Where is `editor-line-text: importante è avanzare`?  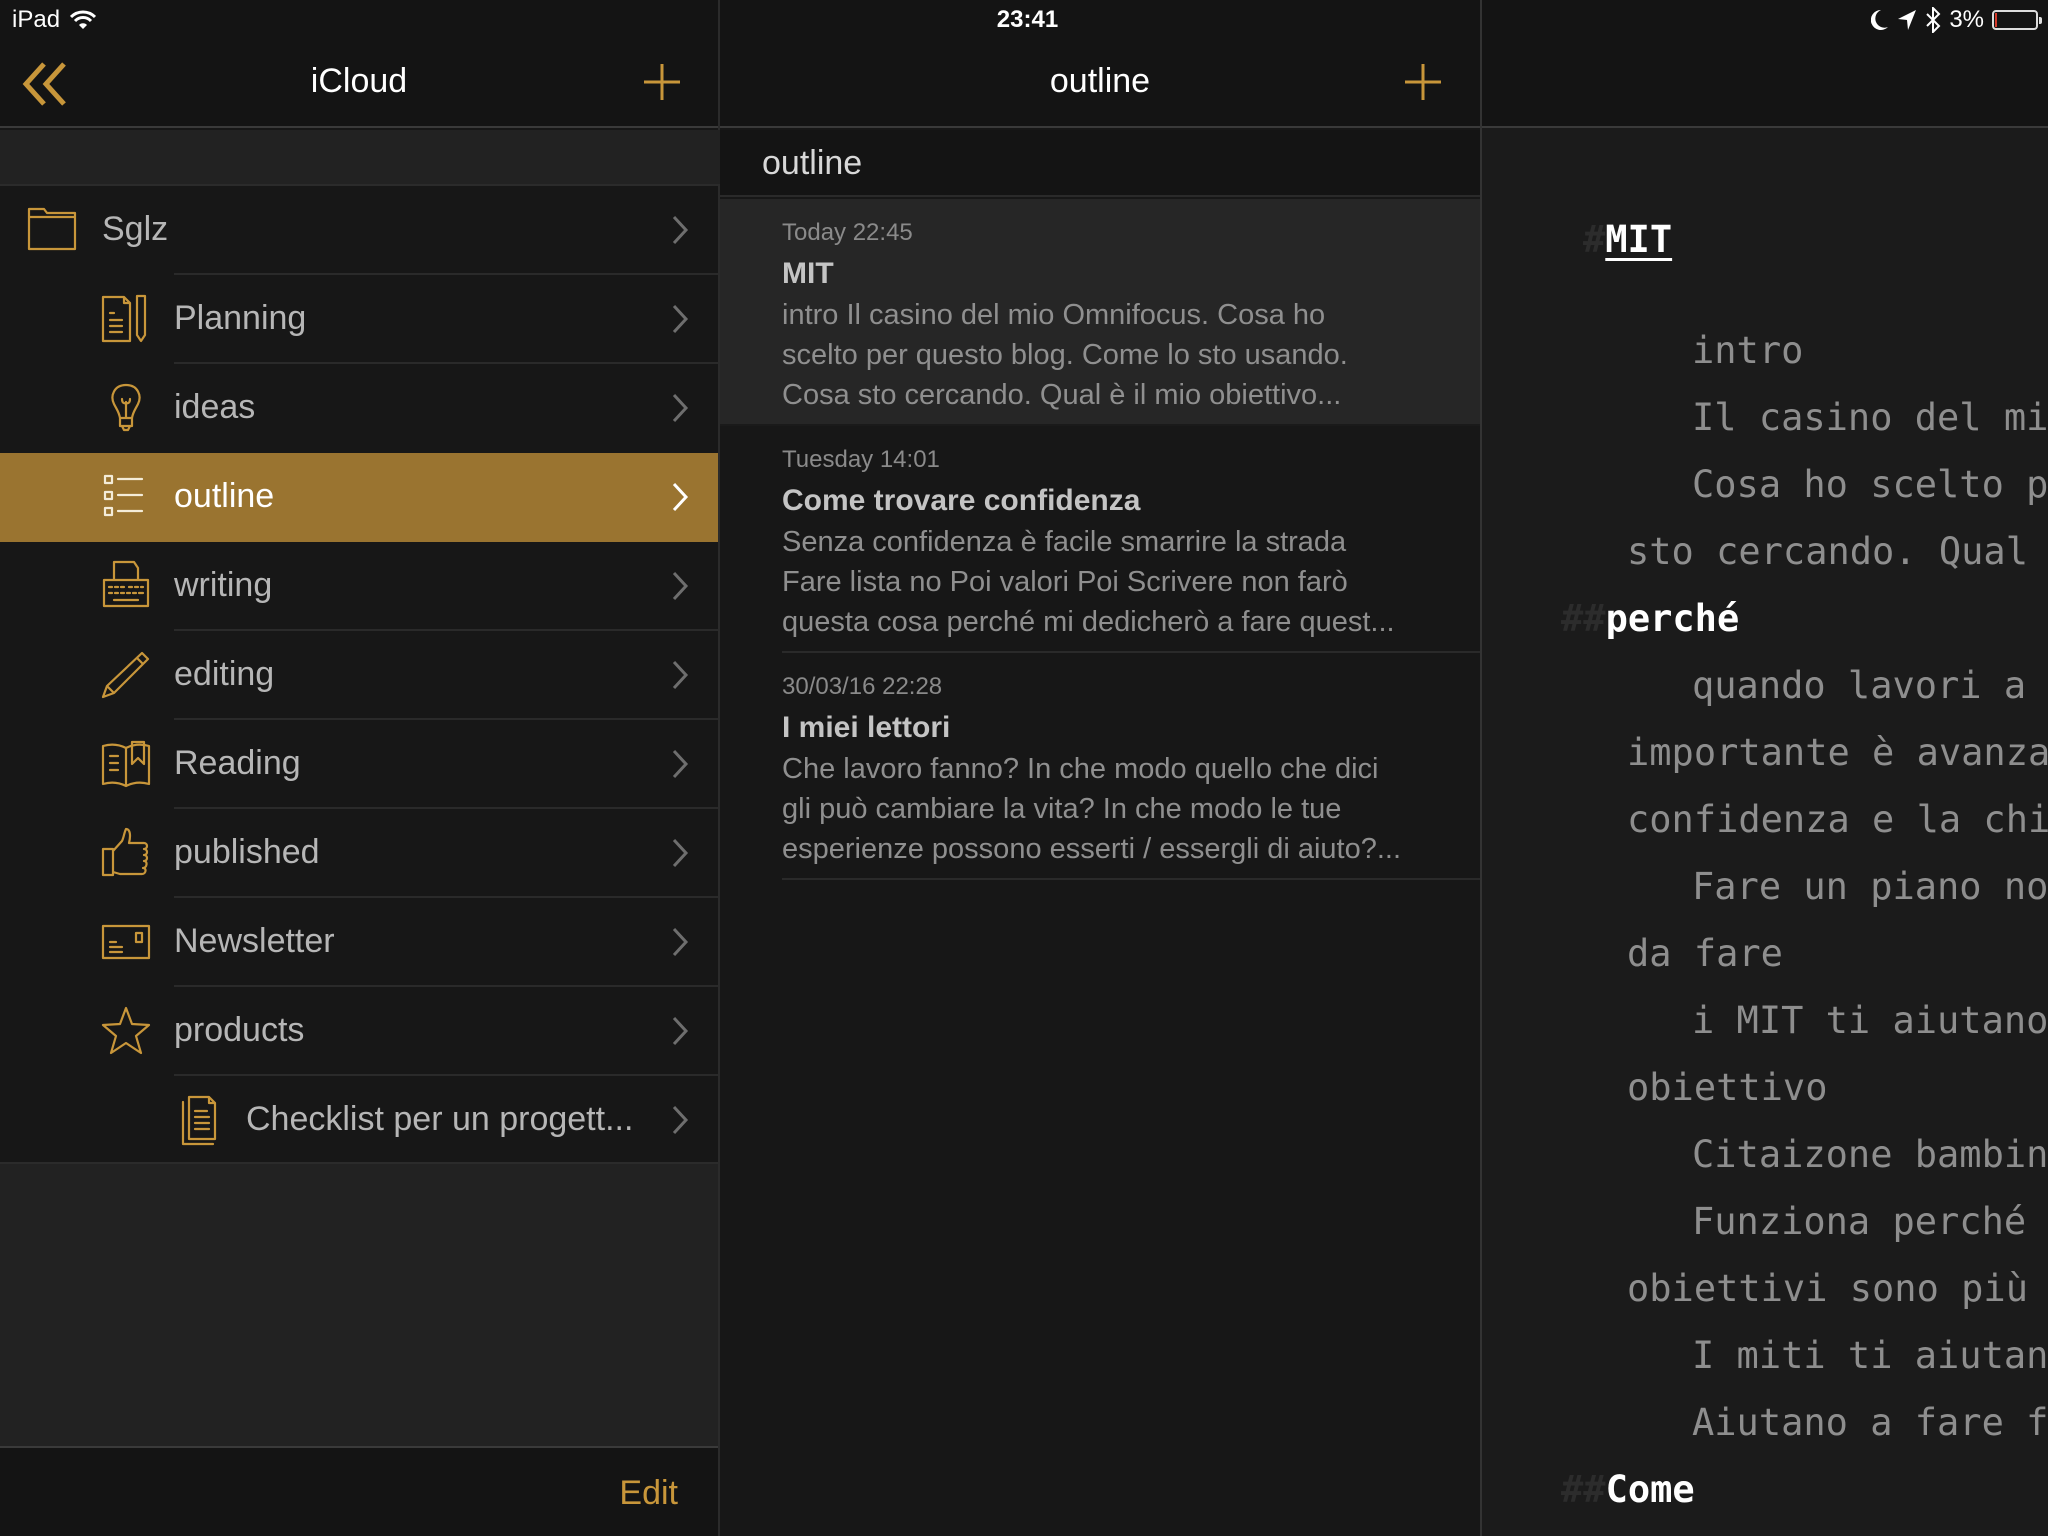
editor-line-text: importante è avanzare is located at coordinates (1837, 752).